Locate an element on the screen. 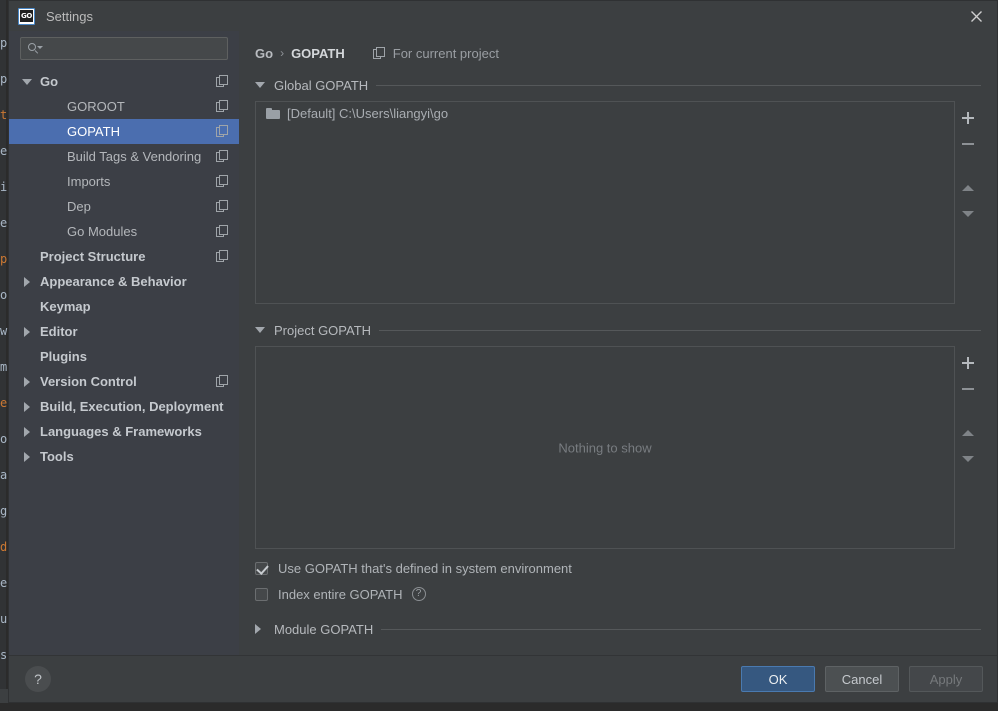  sidebar-item-build-tags-vendoring: Build Tags & Vendoring is located at coordinates (124, 156).